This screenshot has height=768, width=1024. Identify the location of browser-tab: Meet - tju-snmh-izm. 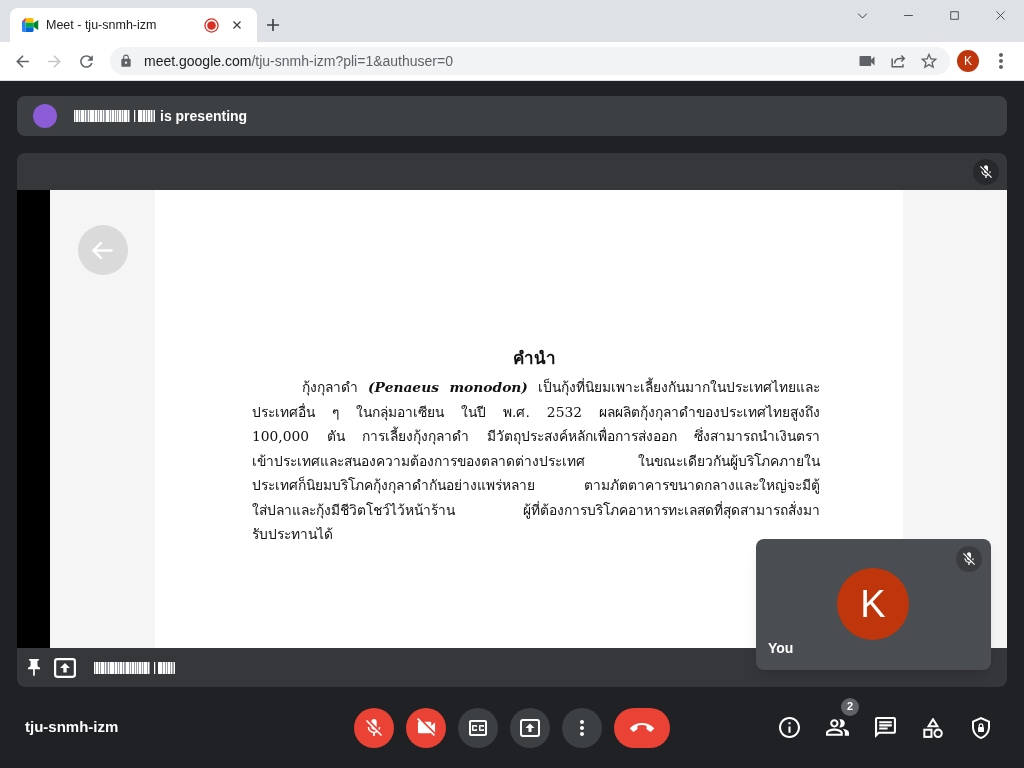
(133, 25).